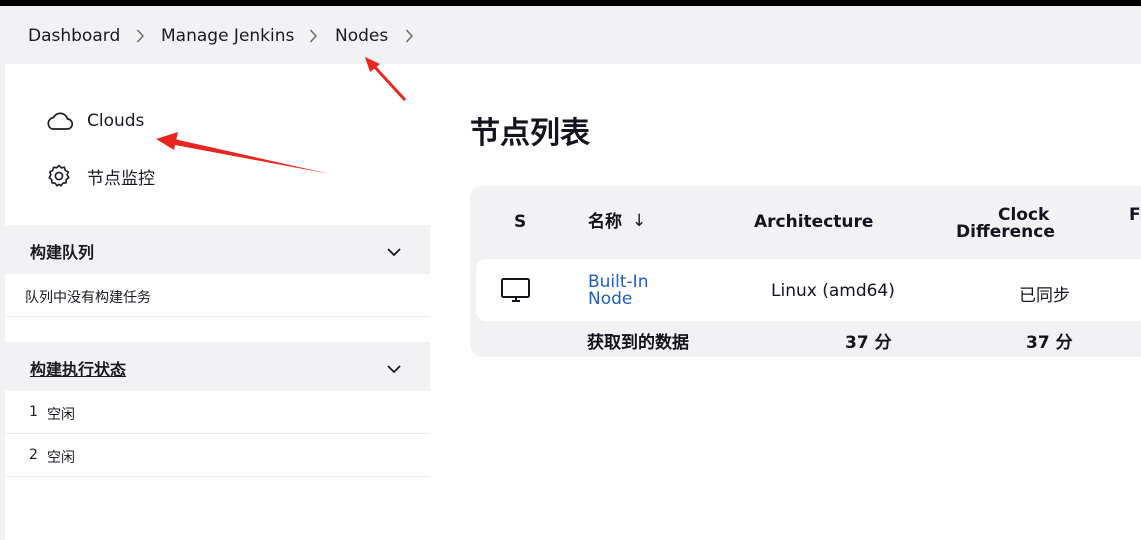 This screenshot has height=540, width=1141. Describe the element at coordinates (116, 121) in the screenshot. I see `sidebar-item-label: Clouds` at that location.